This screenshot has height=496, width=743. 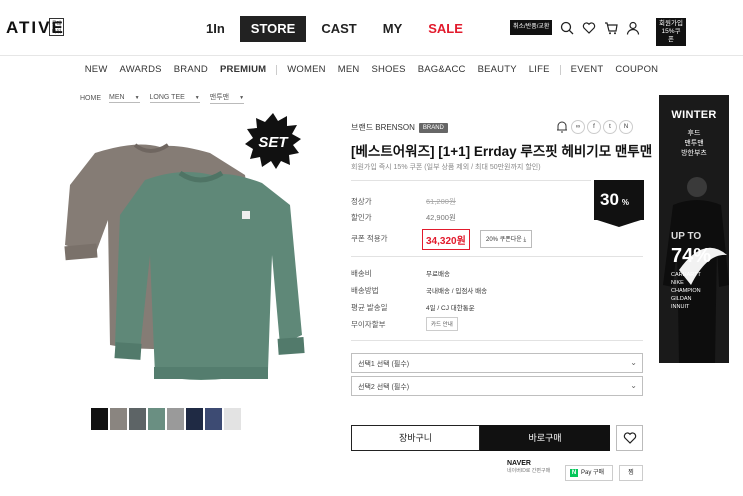 What do you see at coordinates (567, 28) in the screenshot?
I see `search-icon` at bounding box center [567, 28].